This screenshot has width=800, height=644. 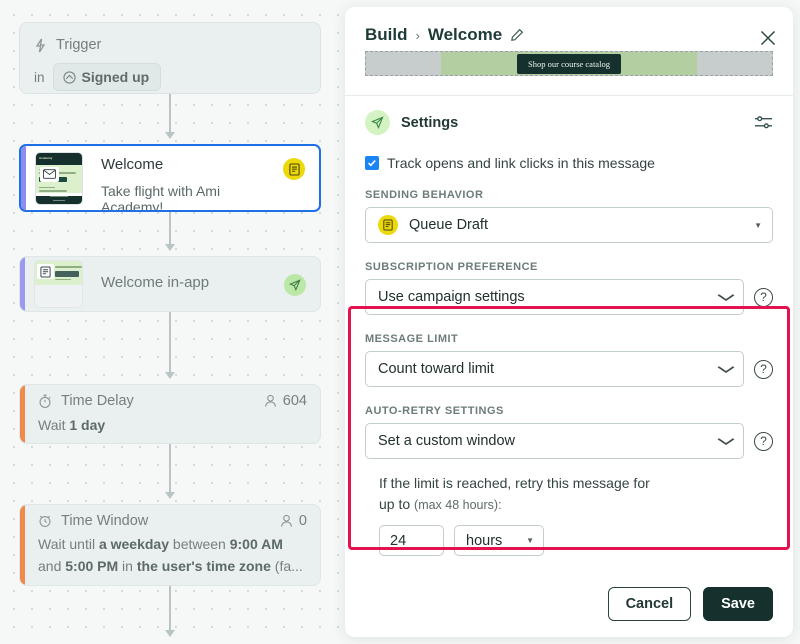 I want to click on people-count-value: 0, so click(x=302, y=521).